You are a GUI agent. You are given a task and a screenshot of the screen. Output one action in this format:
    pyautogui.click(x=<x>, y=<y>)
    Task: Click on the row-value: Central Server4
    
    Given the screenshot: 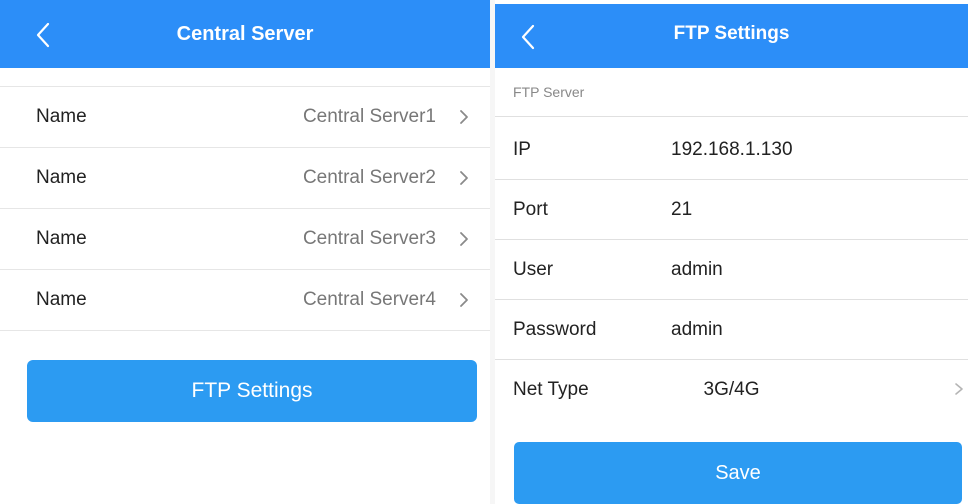 What is the action you would take?
    pyautogui.click(x=369, y=299)
    